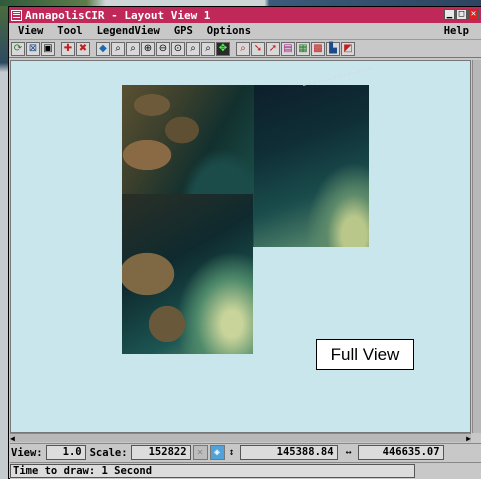 This screenshot has height=479, width=481. Describe the element at coordinates (118, 15) in the screenshot. I see `window-title: AnnapolisCIR - Layout View 1` at that location.